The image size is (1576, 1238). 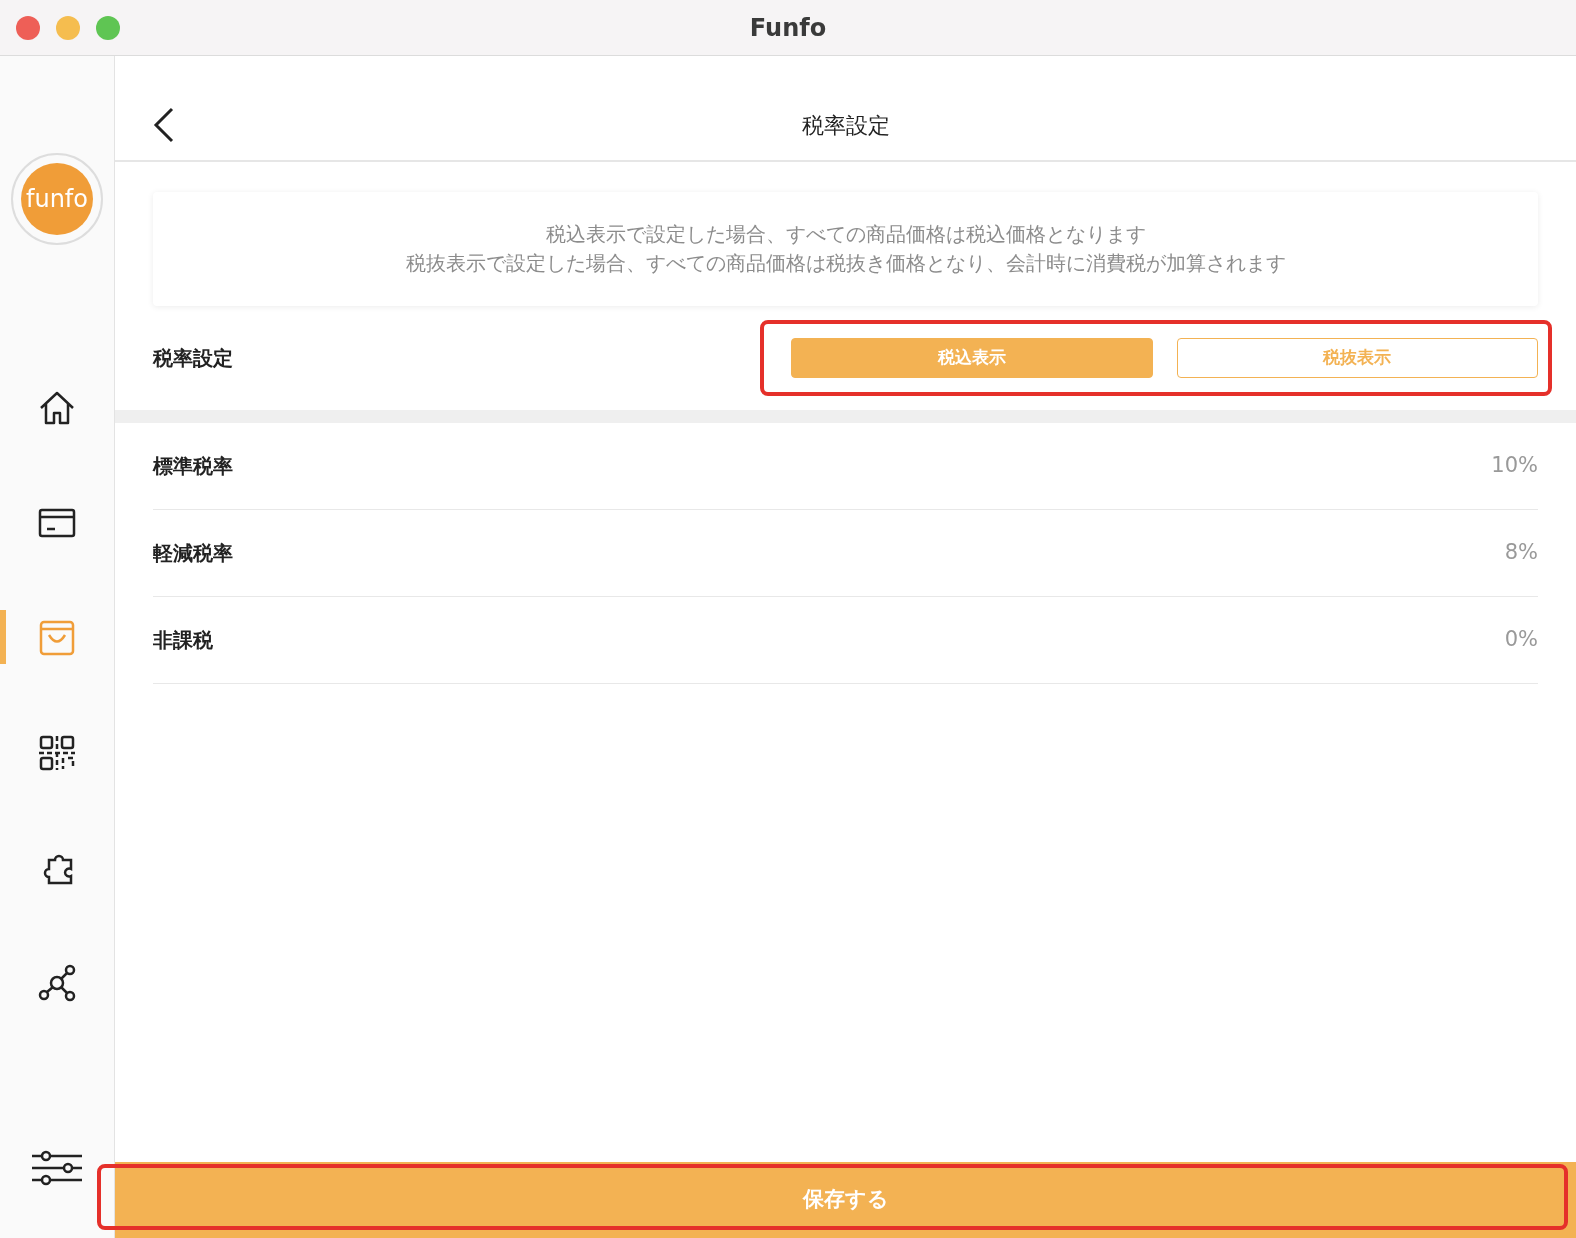 I want to click on notice-text: 税抜表示で設定した場合、すべての商品価格は税抜き価格となり、会計時に消費税が加算されます, so click(x=845, y=263).